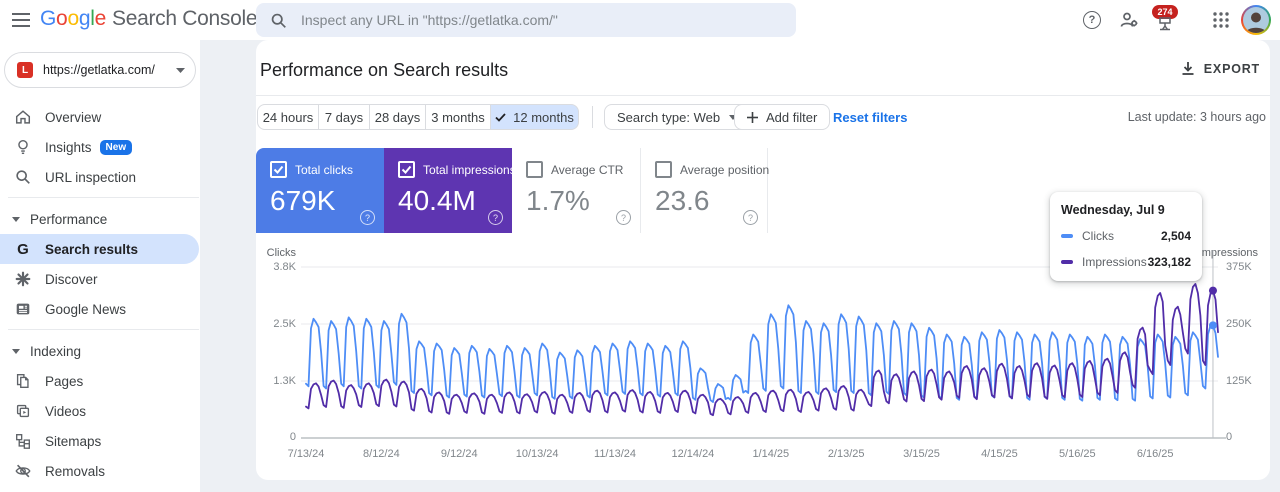  I want to click on sidebar-item-label: Removals, so click(75, 471).